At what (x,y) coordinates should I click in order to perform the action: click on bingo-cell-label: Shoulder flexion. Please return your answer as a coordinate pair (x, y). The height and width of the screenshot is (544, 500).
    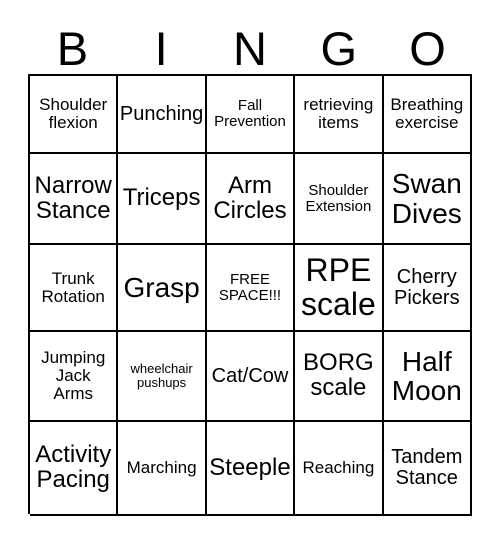
    Looking at the image, I should click on (73, 113).